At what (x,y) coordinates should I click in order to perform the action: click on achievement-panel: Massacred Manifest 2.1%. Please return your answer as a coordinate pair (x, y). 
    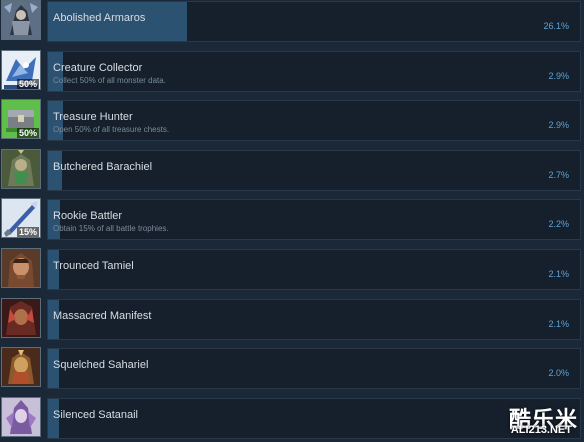
    Looking at the image, I should click on (314, 319).